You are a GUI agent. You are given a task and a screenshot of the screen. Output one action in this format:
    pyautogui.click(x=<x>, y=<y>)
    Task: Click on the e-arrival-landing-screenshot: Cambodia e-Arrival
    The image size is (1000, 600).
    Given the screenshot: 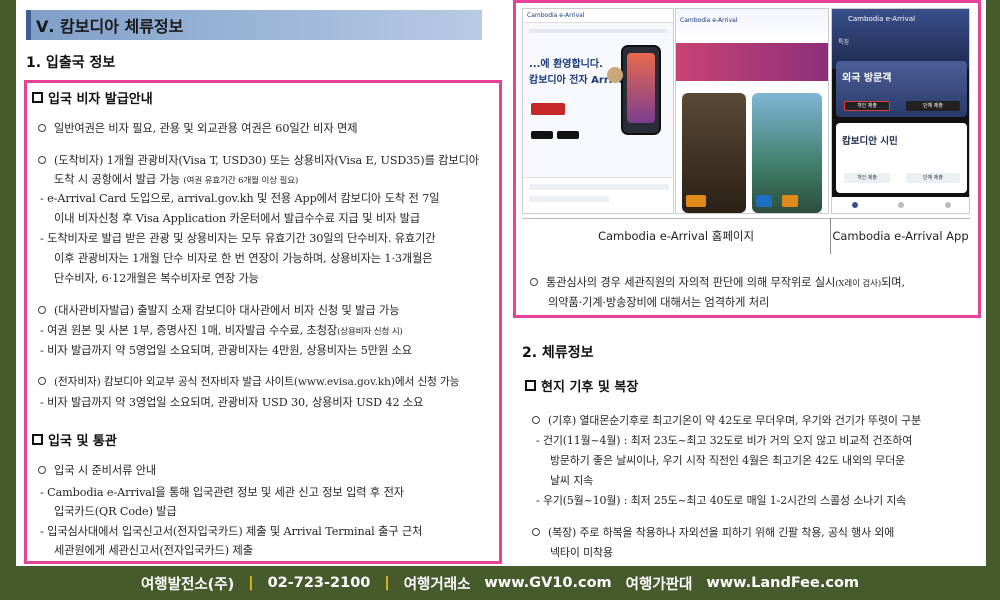 What is the action you would take?
    pyautogui.click(x=752, y=111)
    